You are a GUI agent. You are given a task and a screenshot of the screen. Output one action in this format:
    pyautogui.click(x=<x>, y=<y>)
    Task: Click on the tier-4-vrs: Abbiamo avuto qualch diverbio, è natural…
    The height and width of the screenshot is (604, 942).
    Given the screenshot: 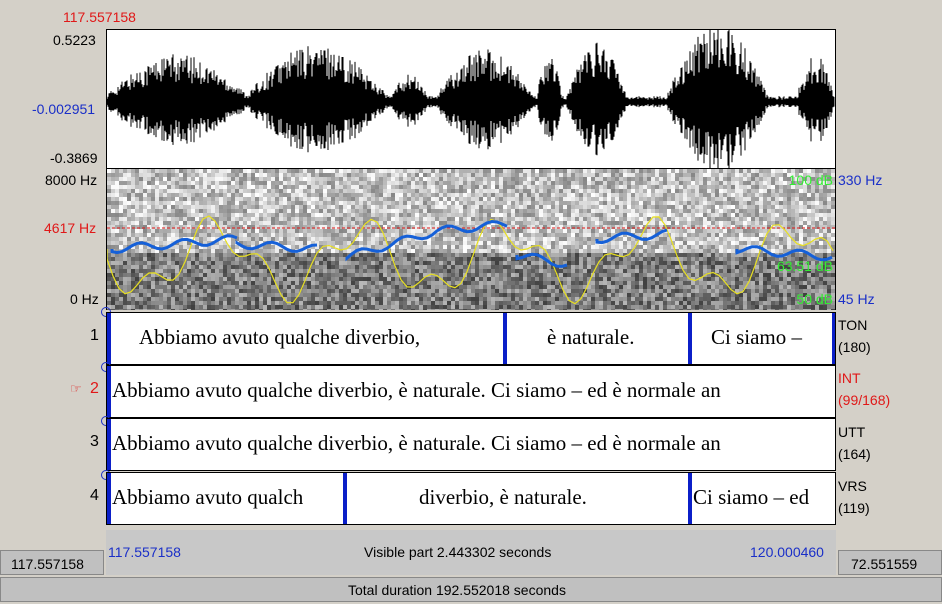 What is the action you would take?
    pyautogui.click(x=471, y=498)
    